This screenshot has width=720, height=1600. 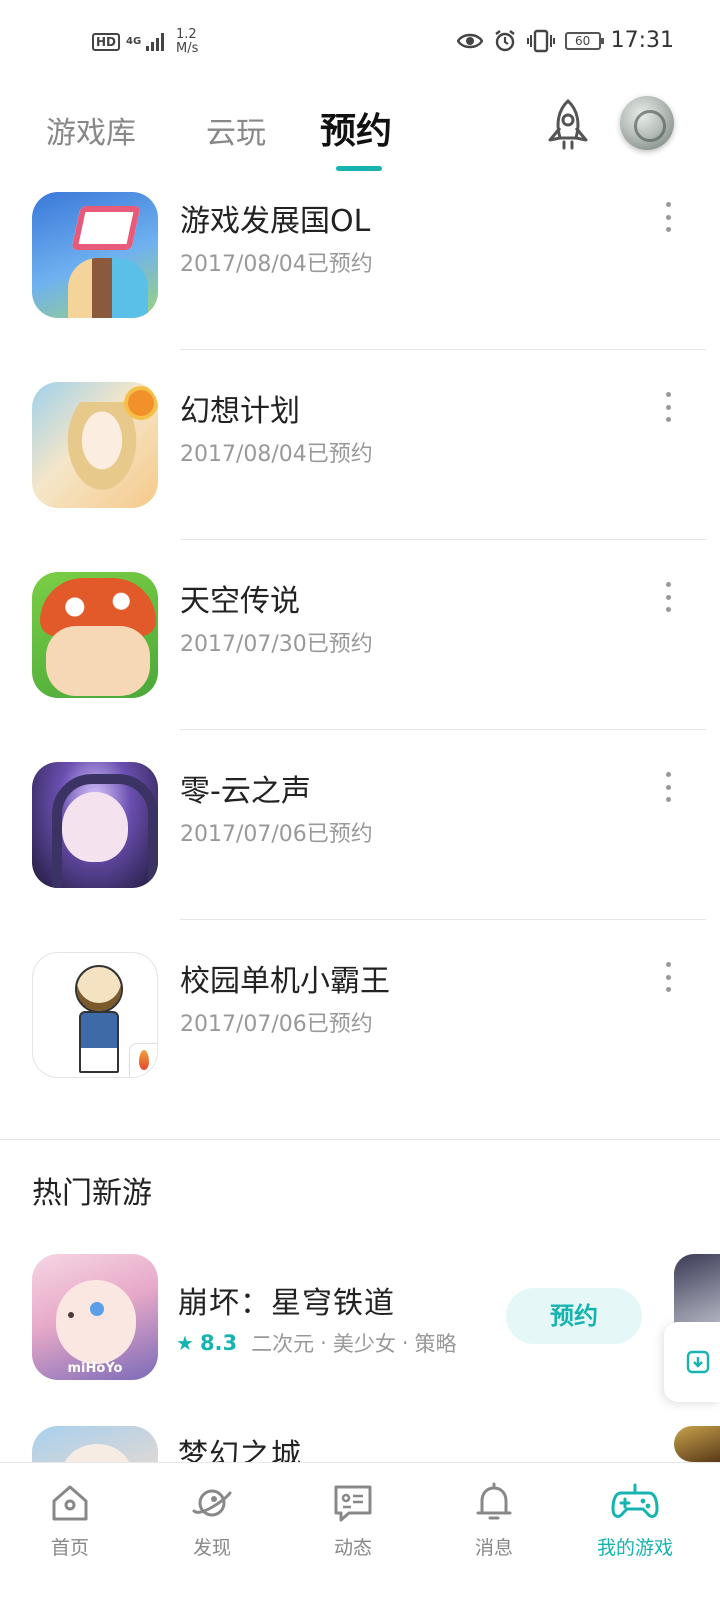 I want to click on bell-icon, so click(x=494, y=1501).